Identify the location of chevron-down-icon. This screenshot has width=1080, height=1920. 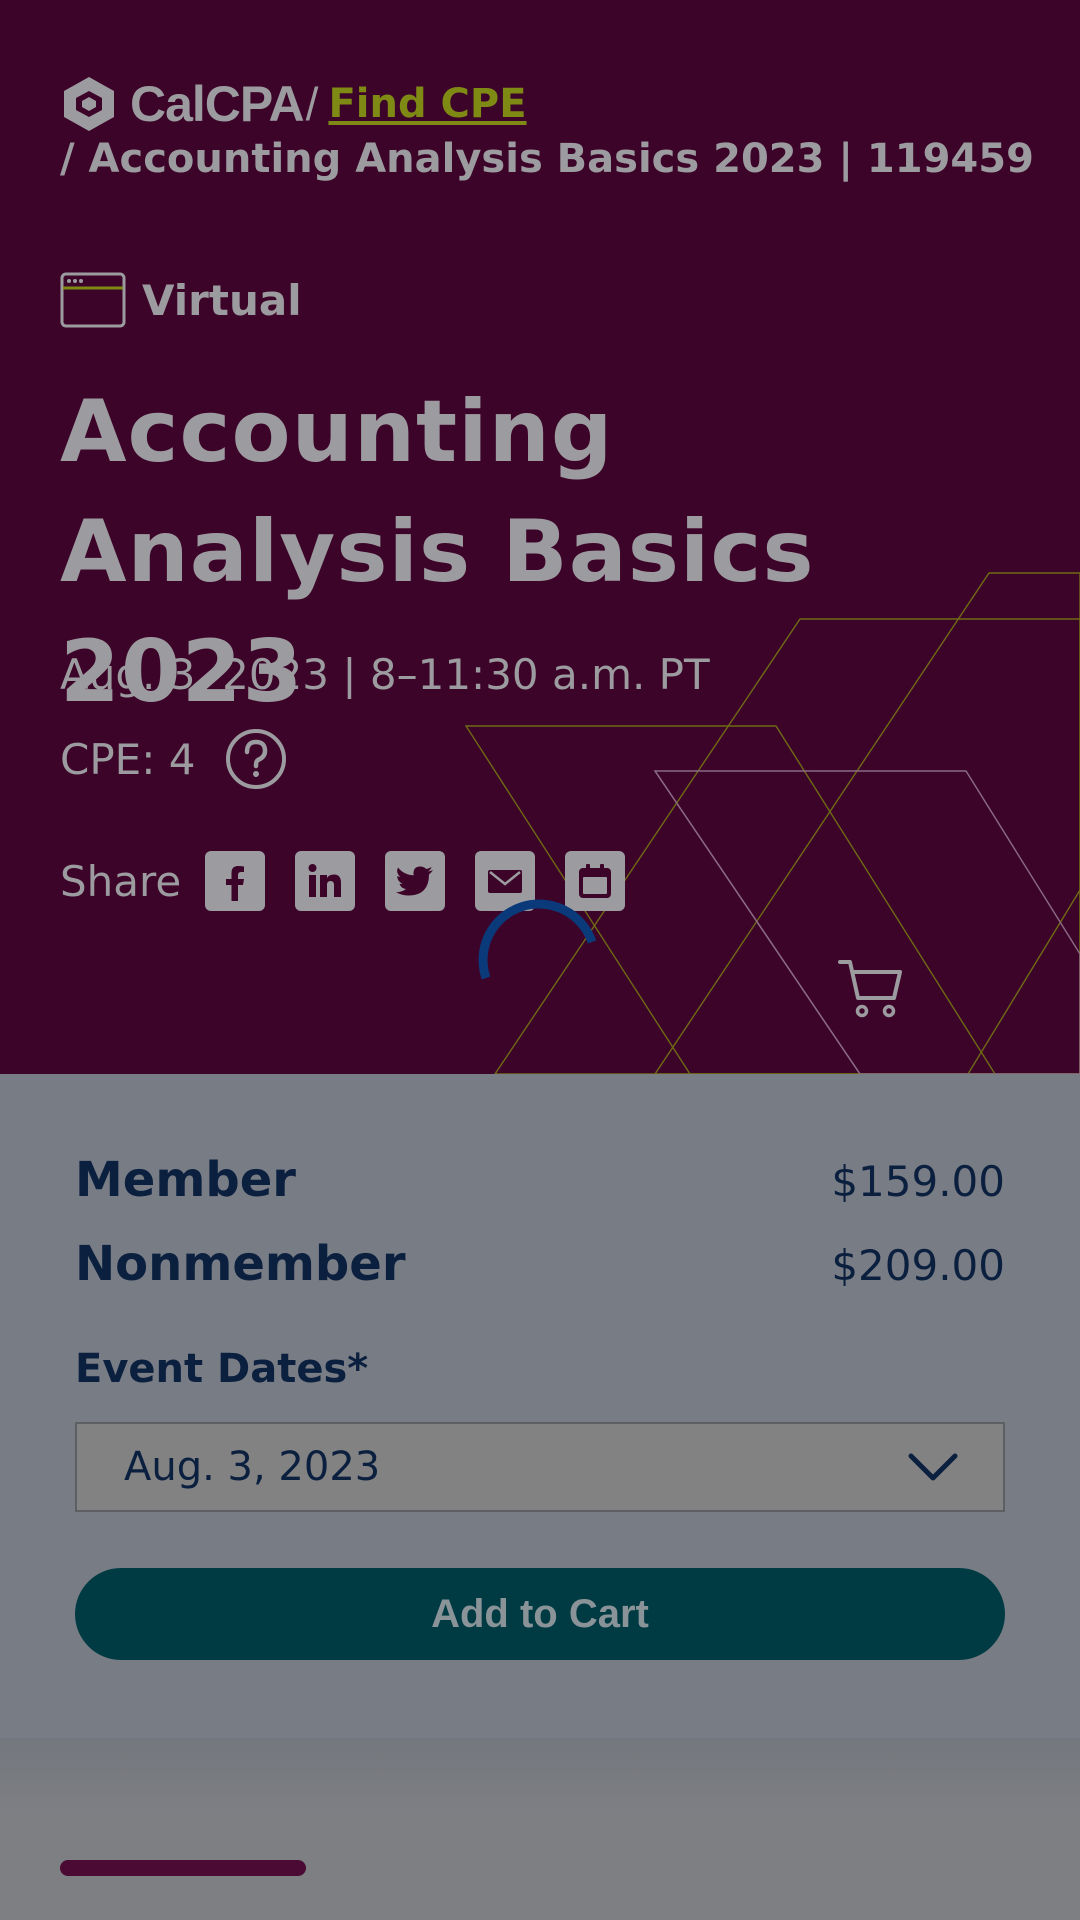
(933, 1467).